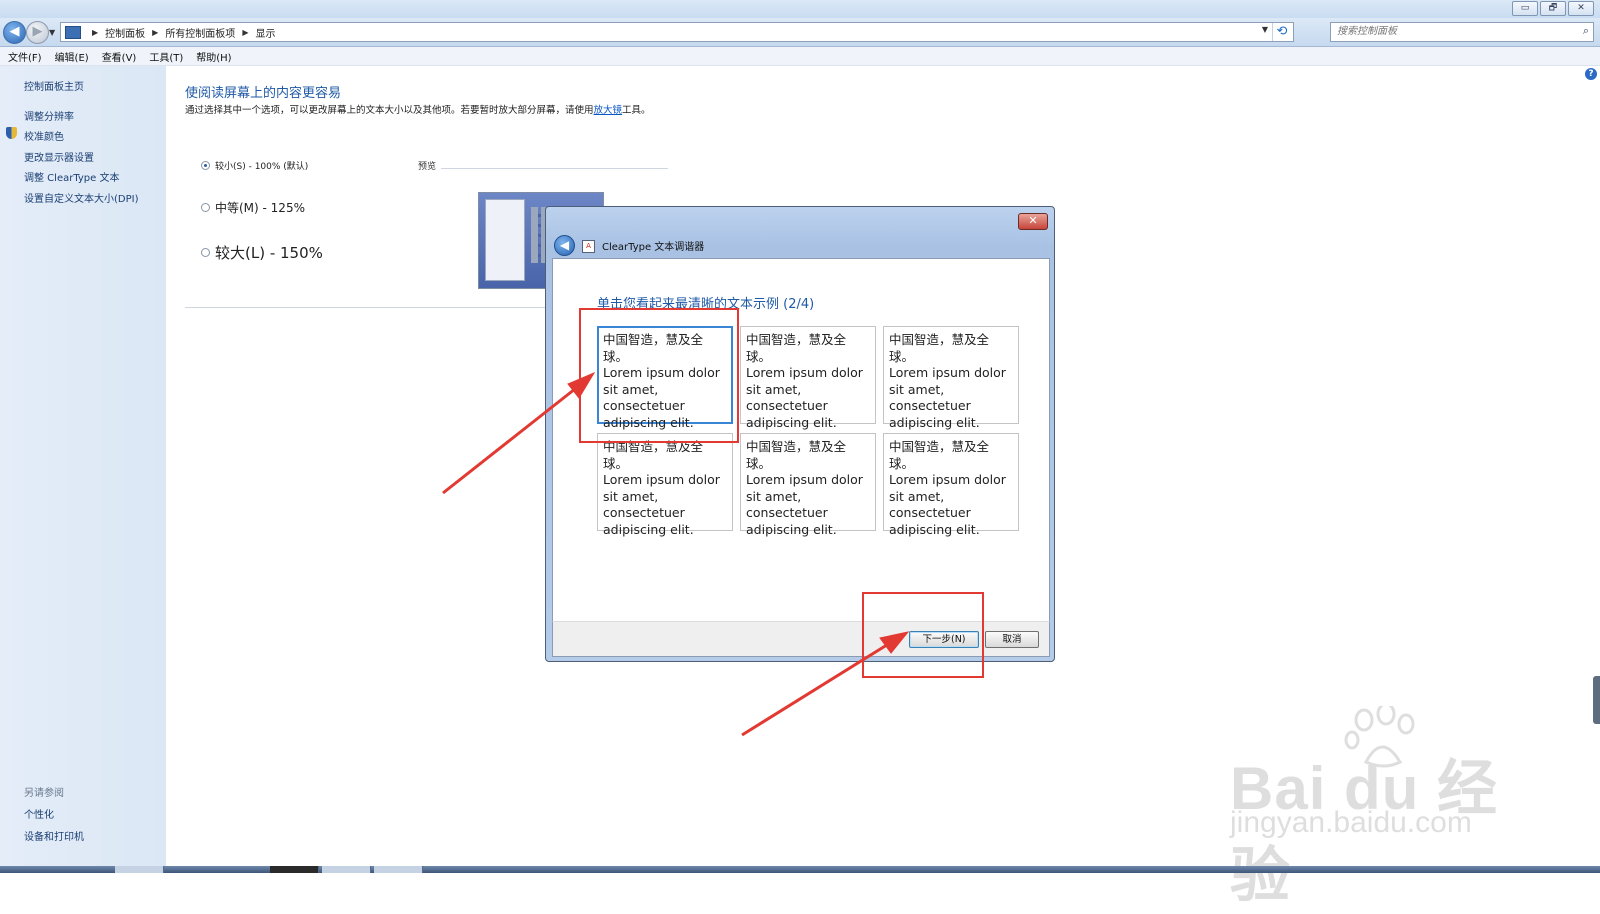 Image resolution: width=1600 pixels, height=914 pixels. Describe the element at coordinates (39, 813) in the screenshot. I see `sidebar-item-personalize: 个性化` at that location.